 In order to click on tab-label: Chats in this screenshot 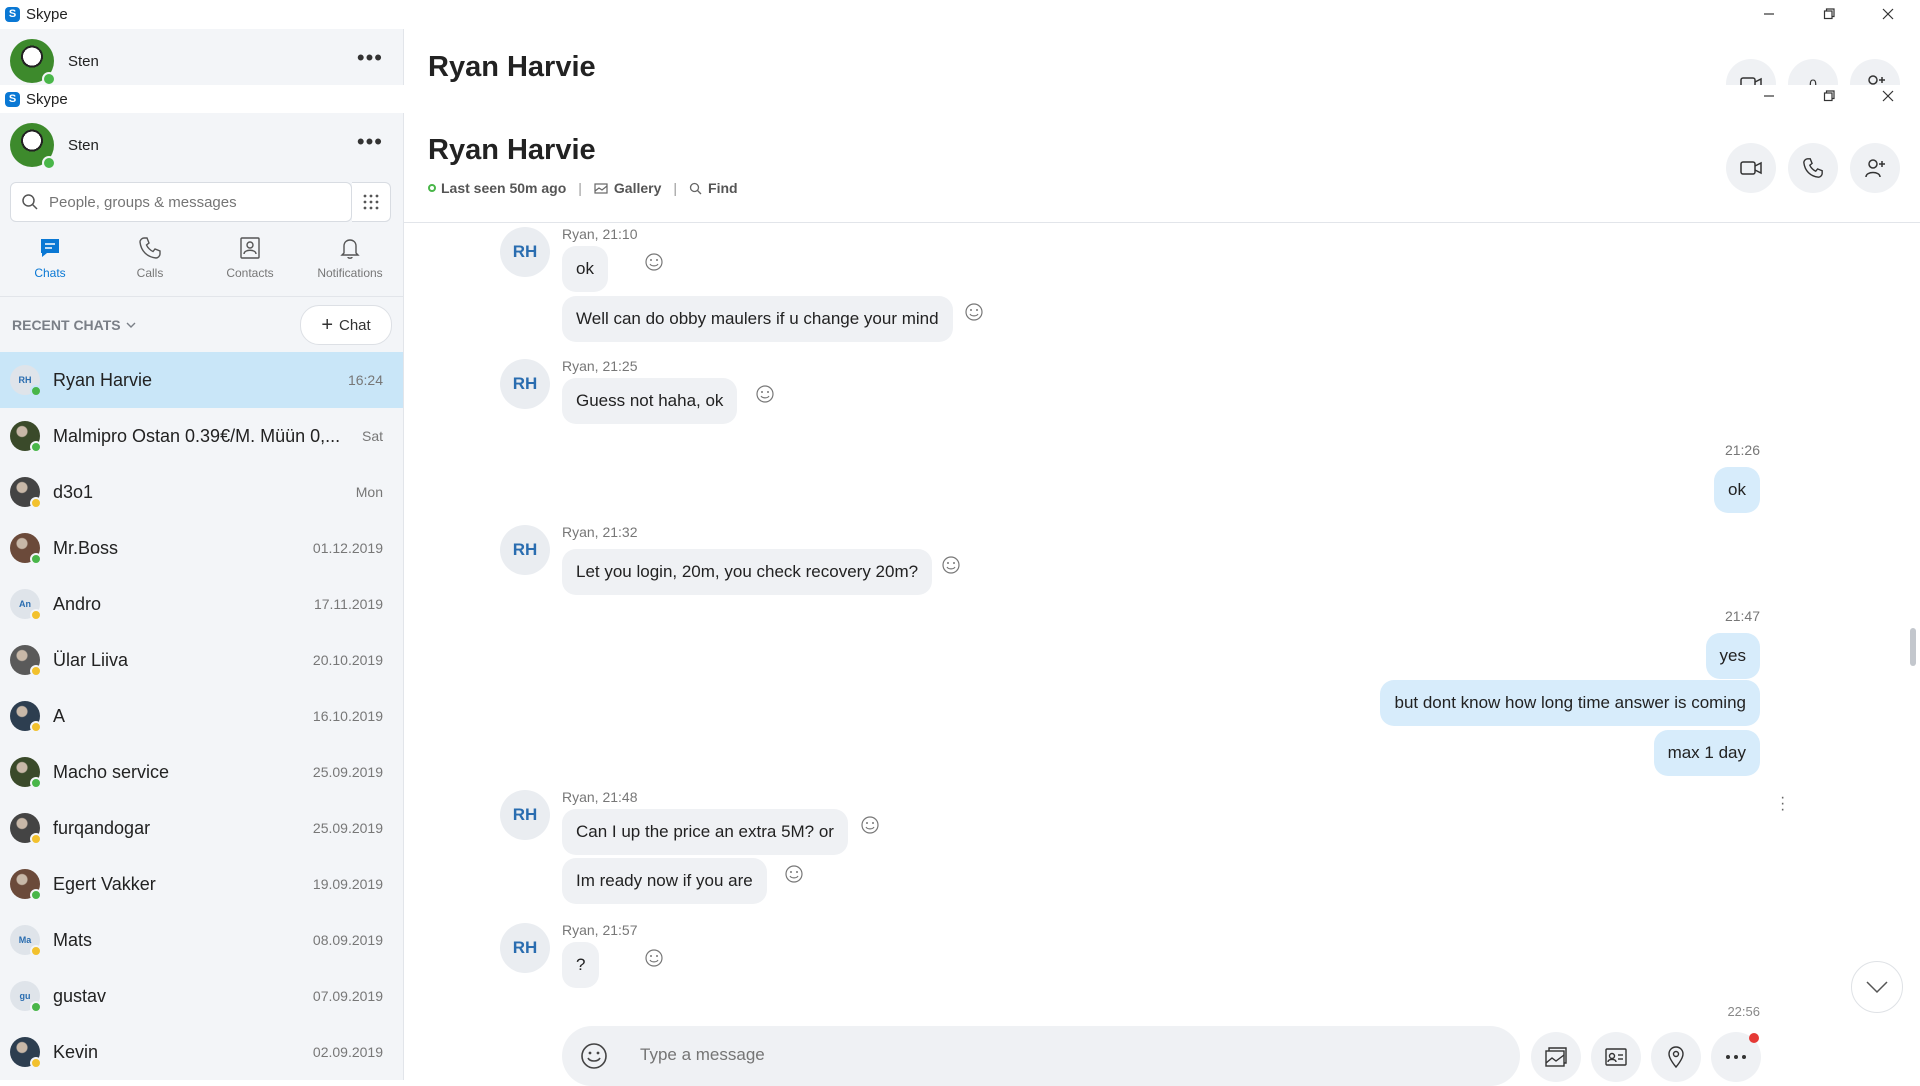, I will do `click(50, 273)`.